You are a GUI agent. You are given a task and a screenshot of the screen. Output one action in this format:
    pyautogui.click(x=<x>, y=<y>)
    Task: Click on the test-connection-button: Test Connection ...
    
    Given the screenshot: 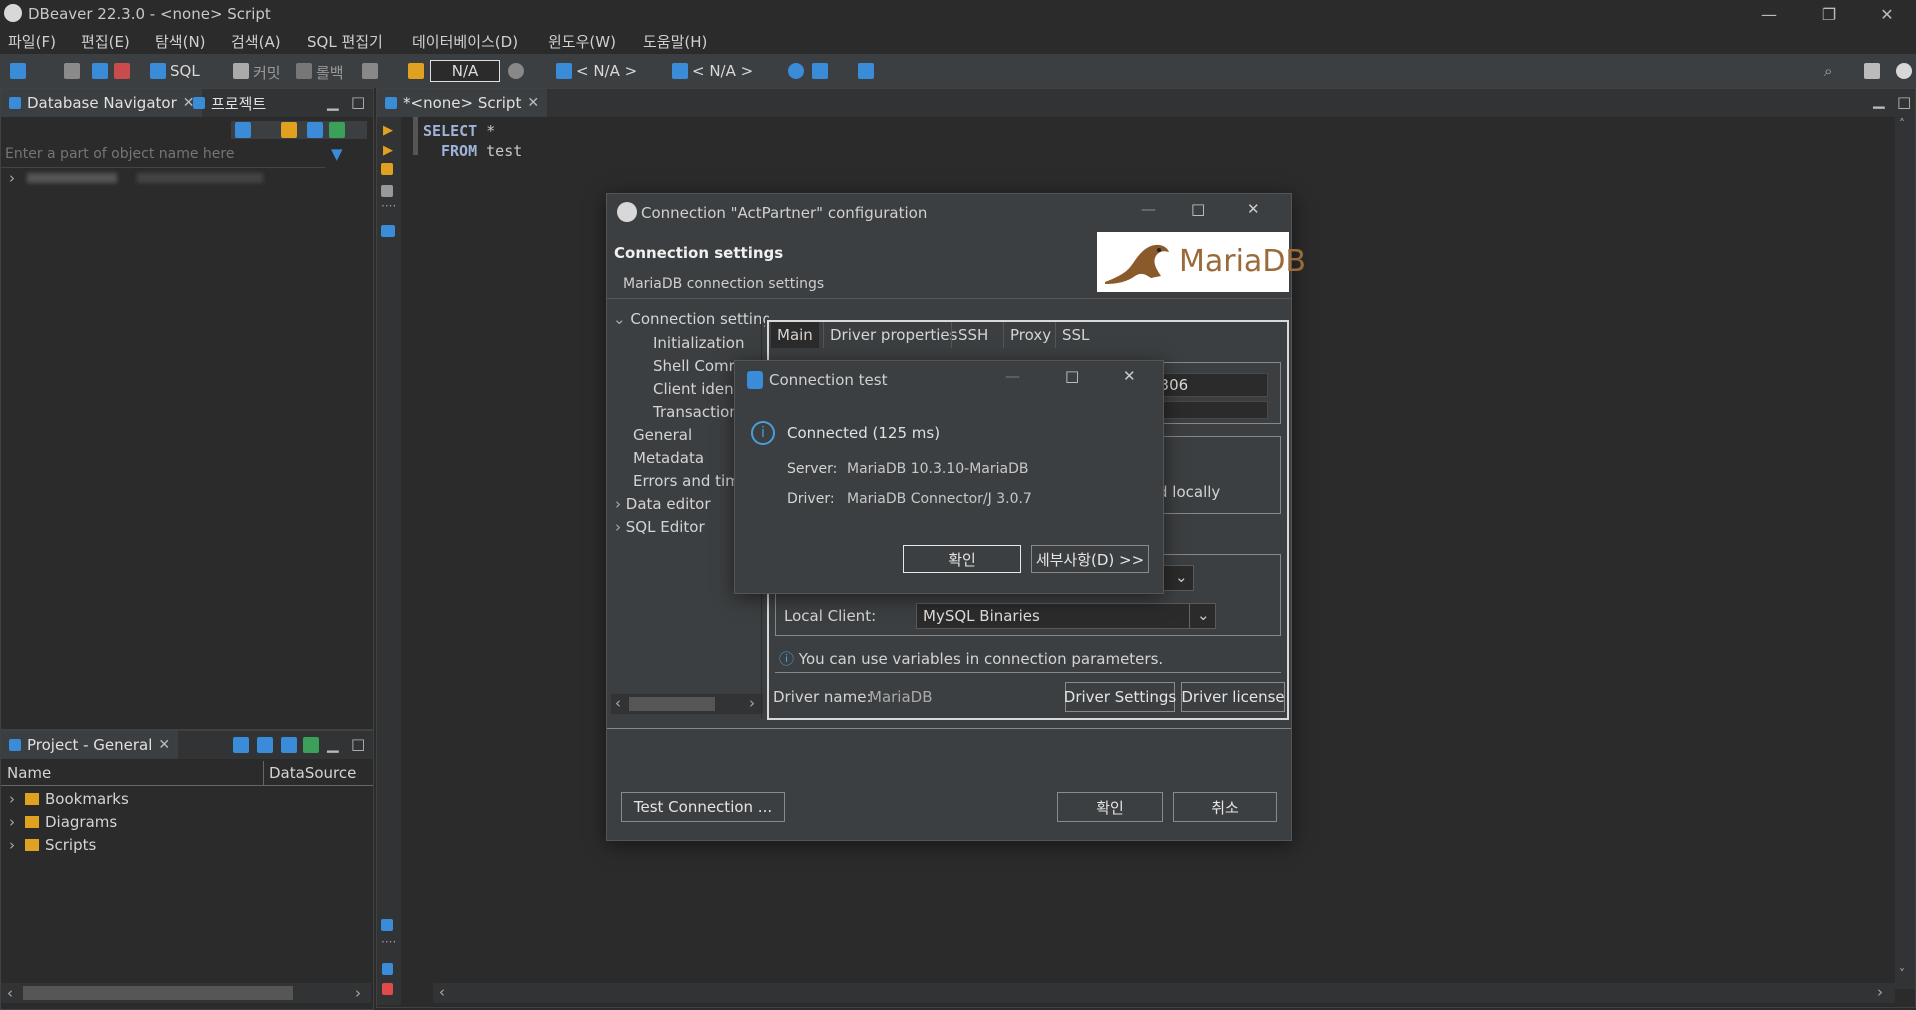 What is the action you would take?
    pyautogui.click(x=703, y=807)
    